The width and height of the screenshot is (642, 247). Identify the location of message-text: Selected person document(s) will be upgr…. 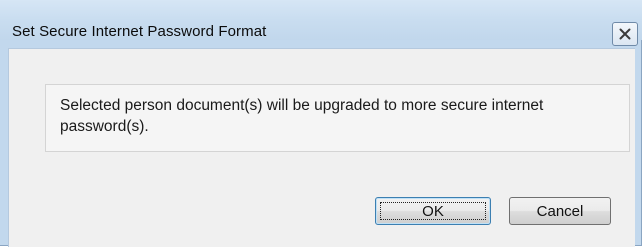
(302, 116).